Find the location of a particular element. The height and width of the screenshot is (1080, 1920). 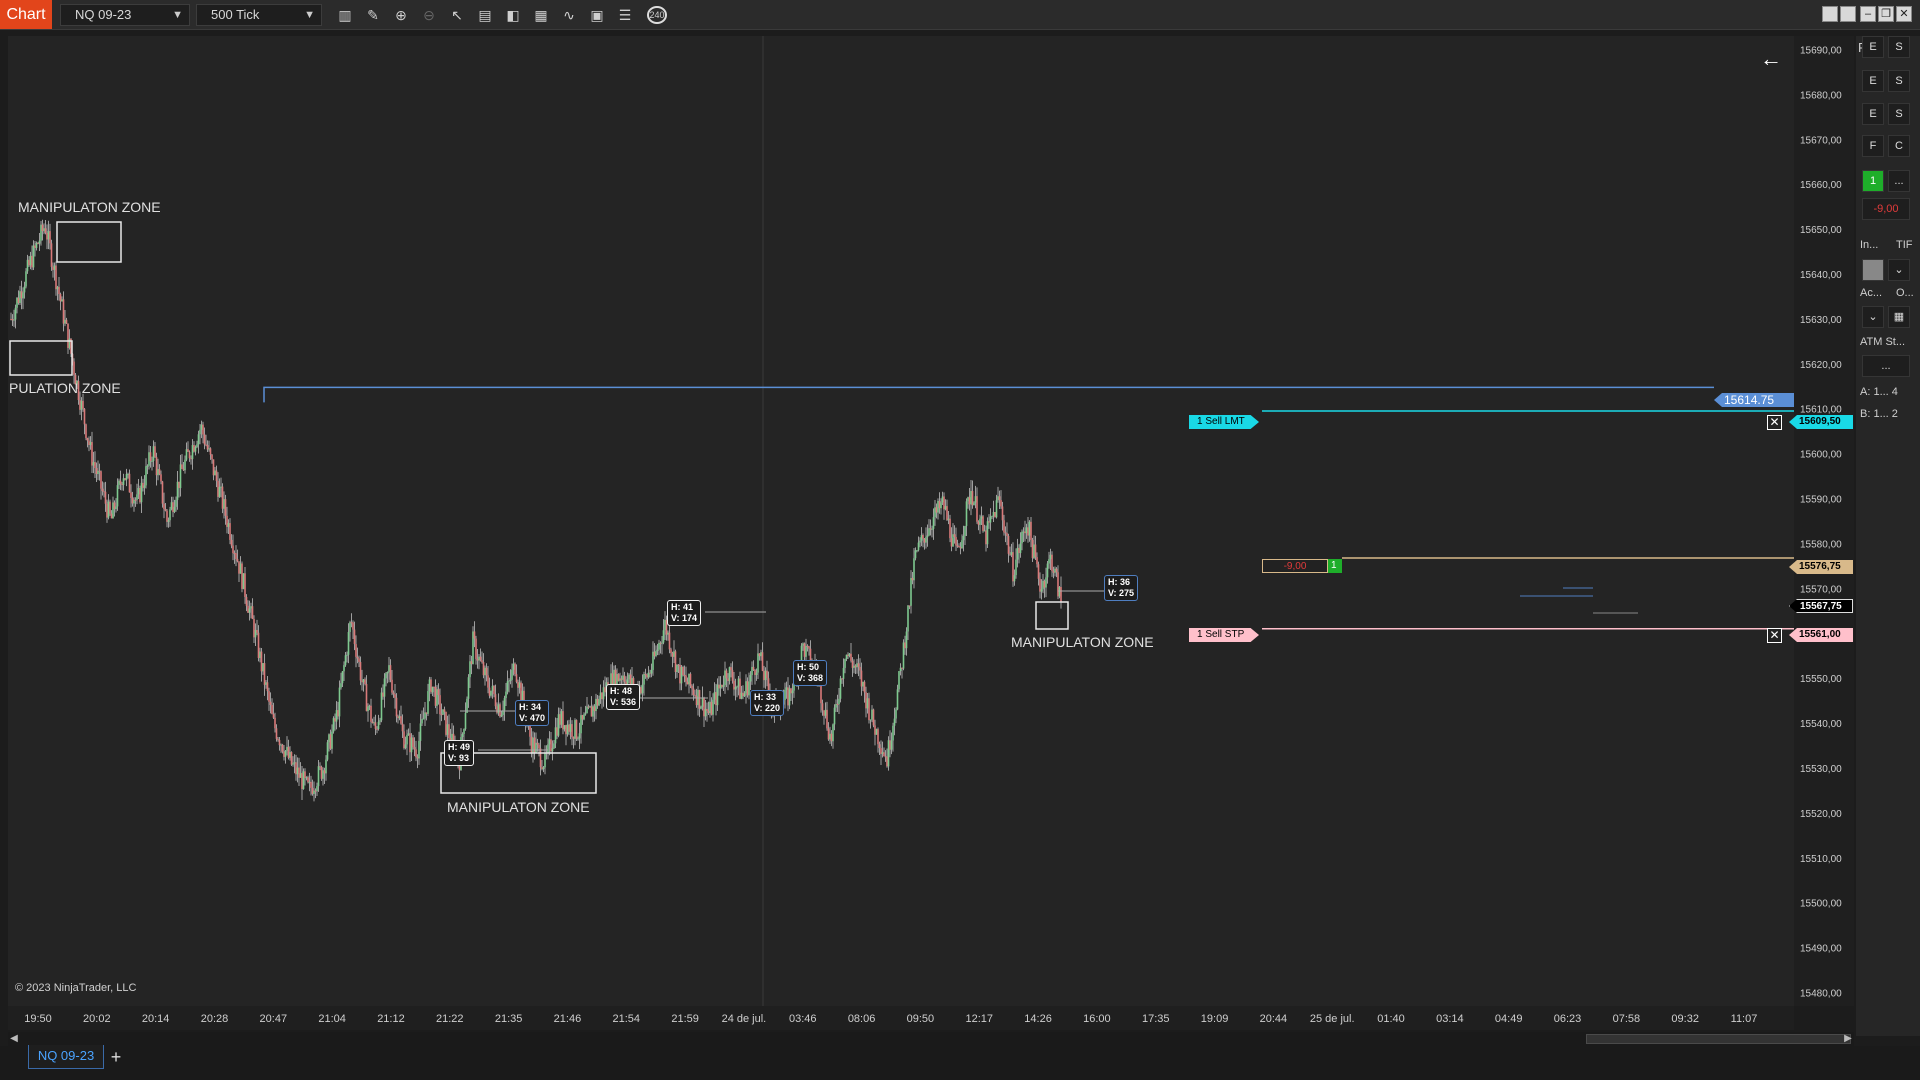

sell-limit-order: 1 Sell LMT is located at coordinates (1224, 422).